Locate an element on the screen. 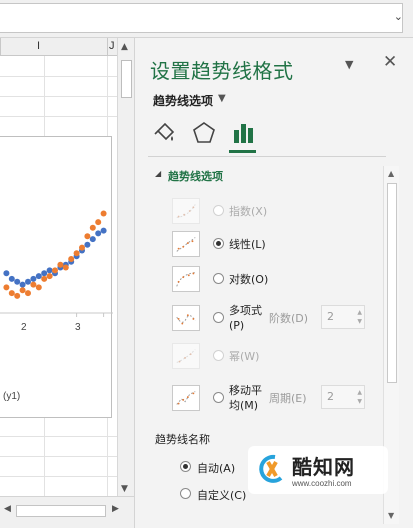 Image resolution: width=413 pixels, height=528 pixels. section-title: 趋势线选项 is located at coordinates (195, 176).